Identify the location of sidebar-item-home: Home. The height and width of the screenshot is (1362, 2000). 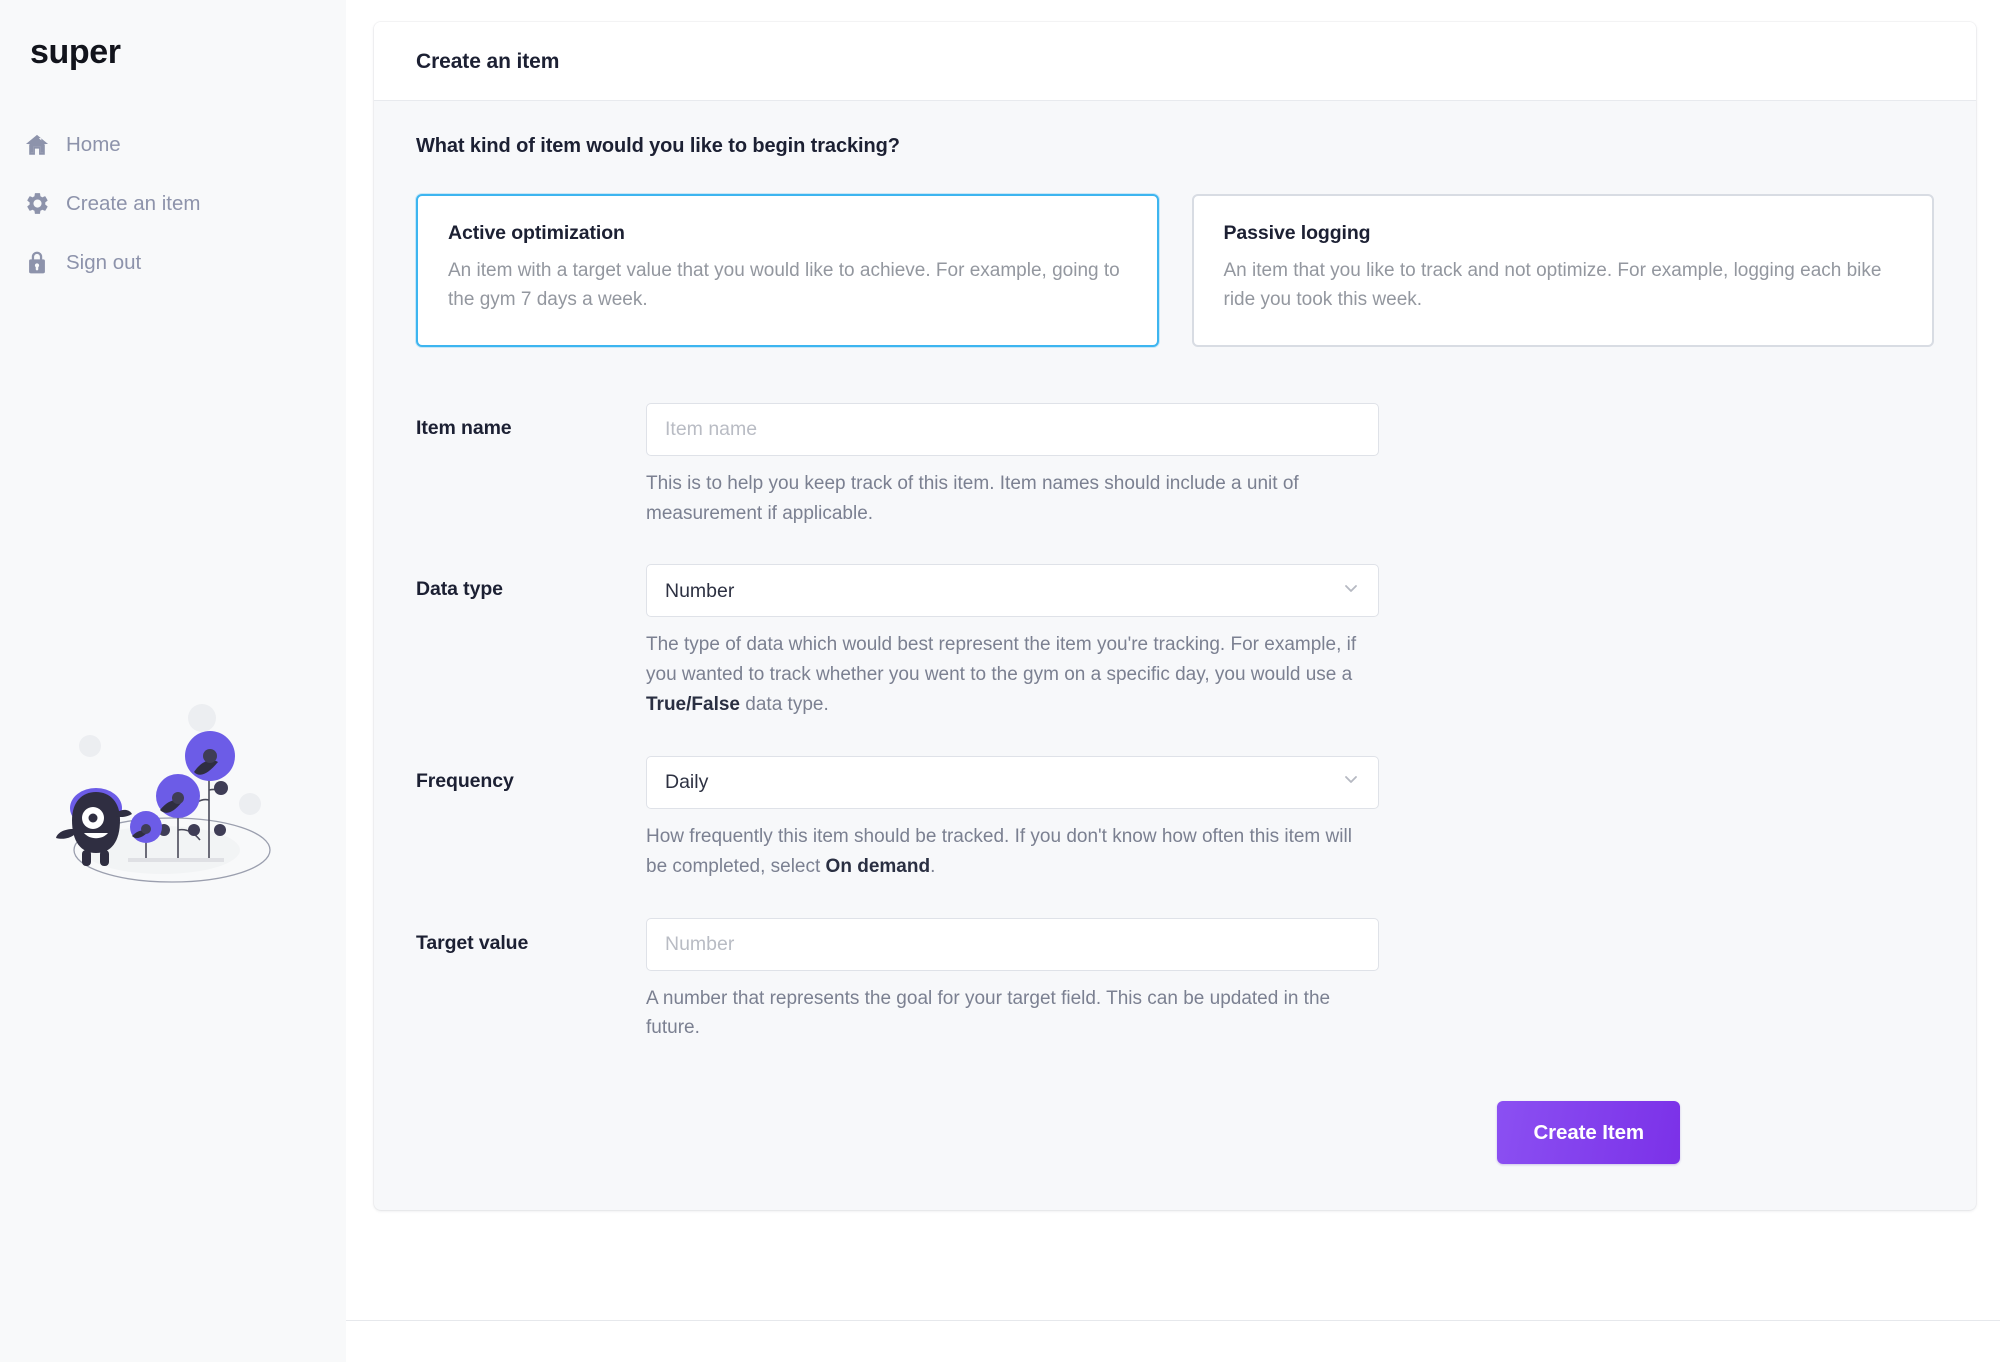
(185, 145).